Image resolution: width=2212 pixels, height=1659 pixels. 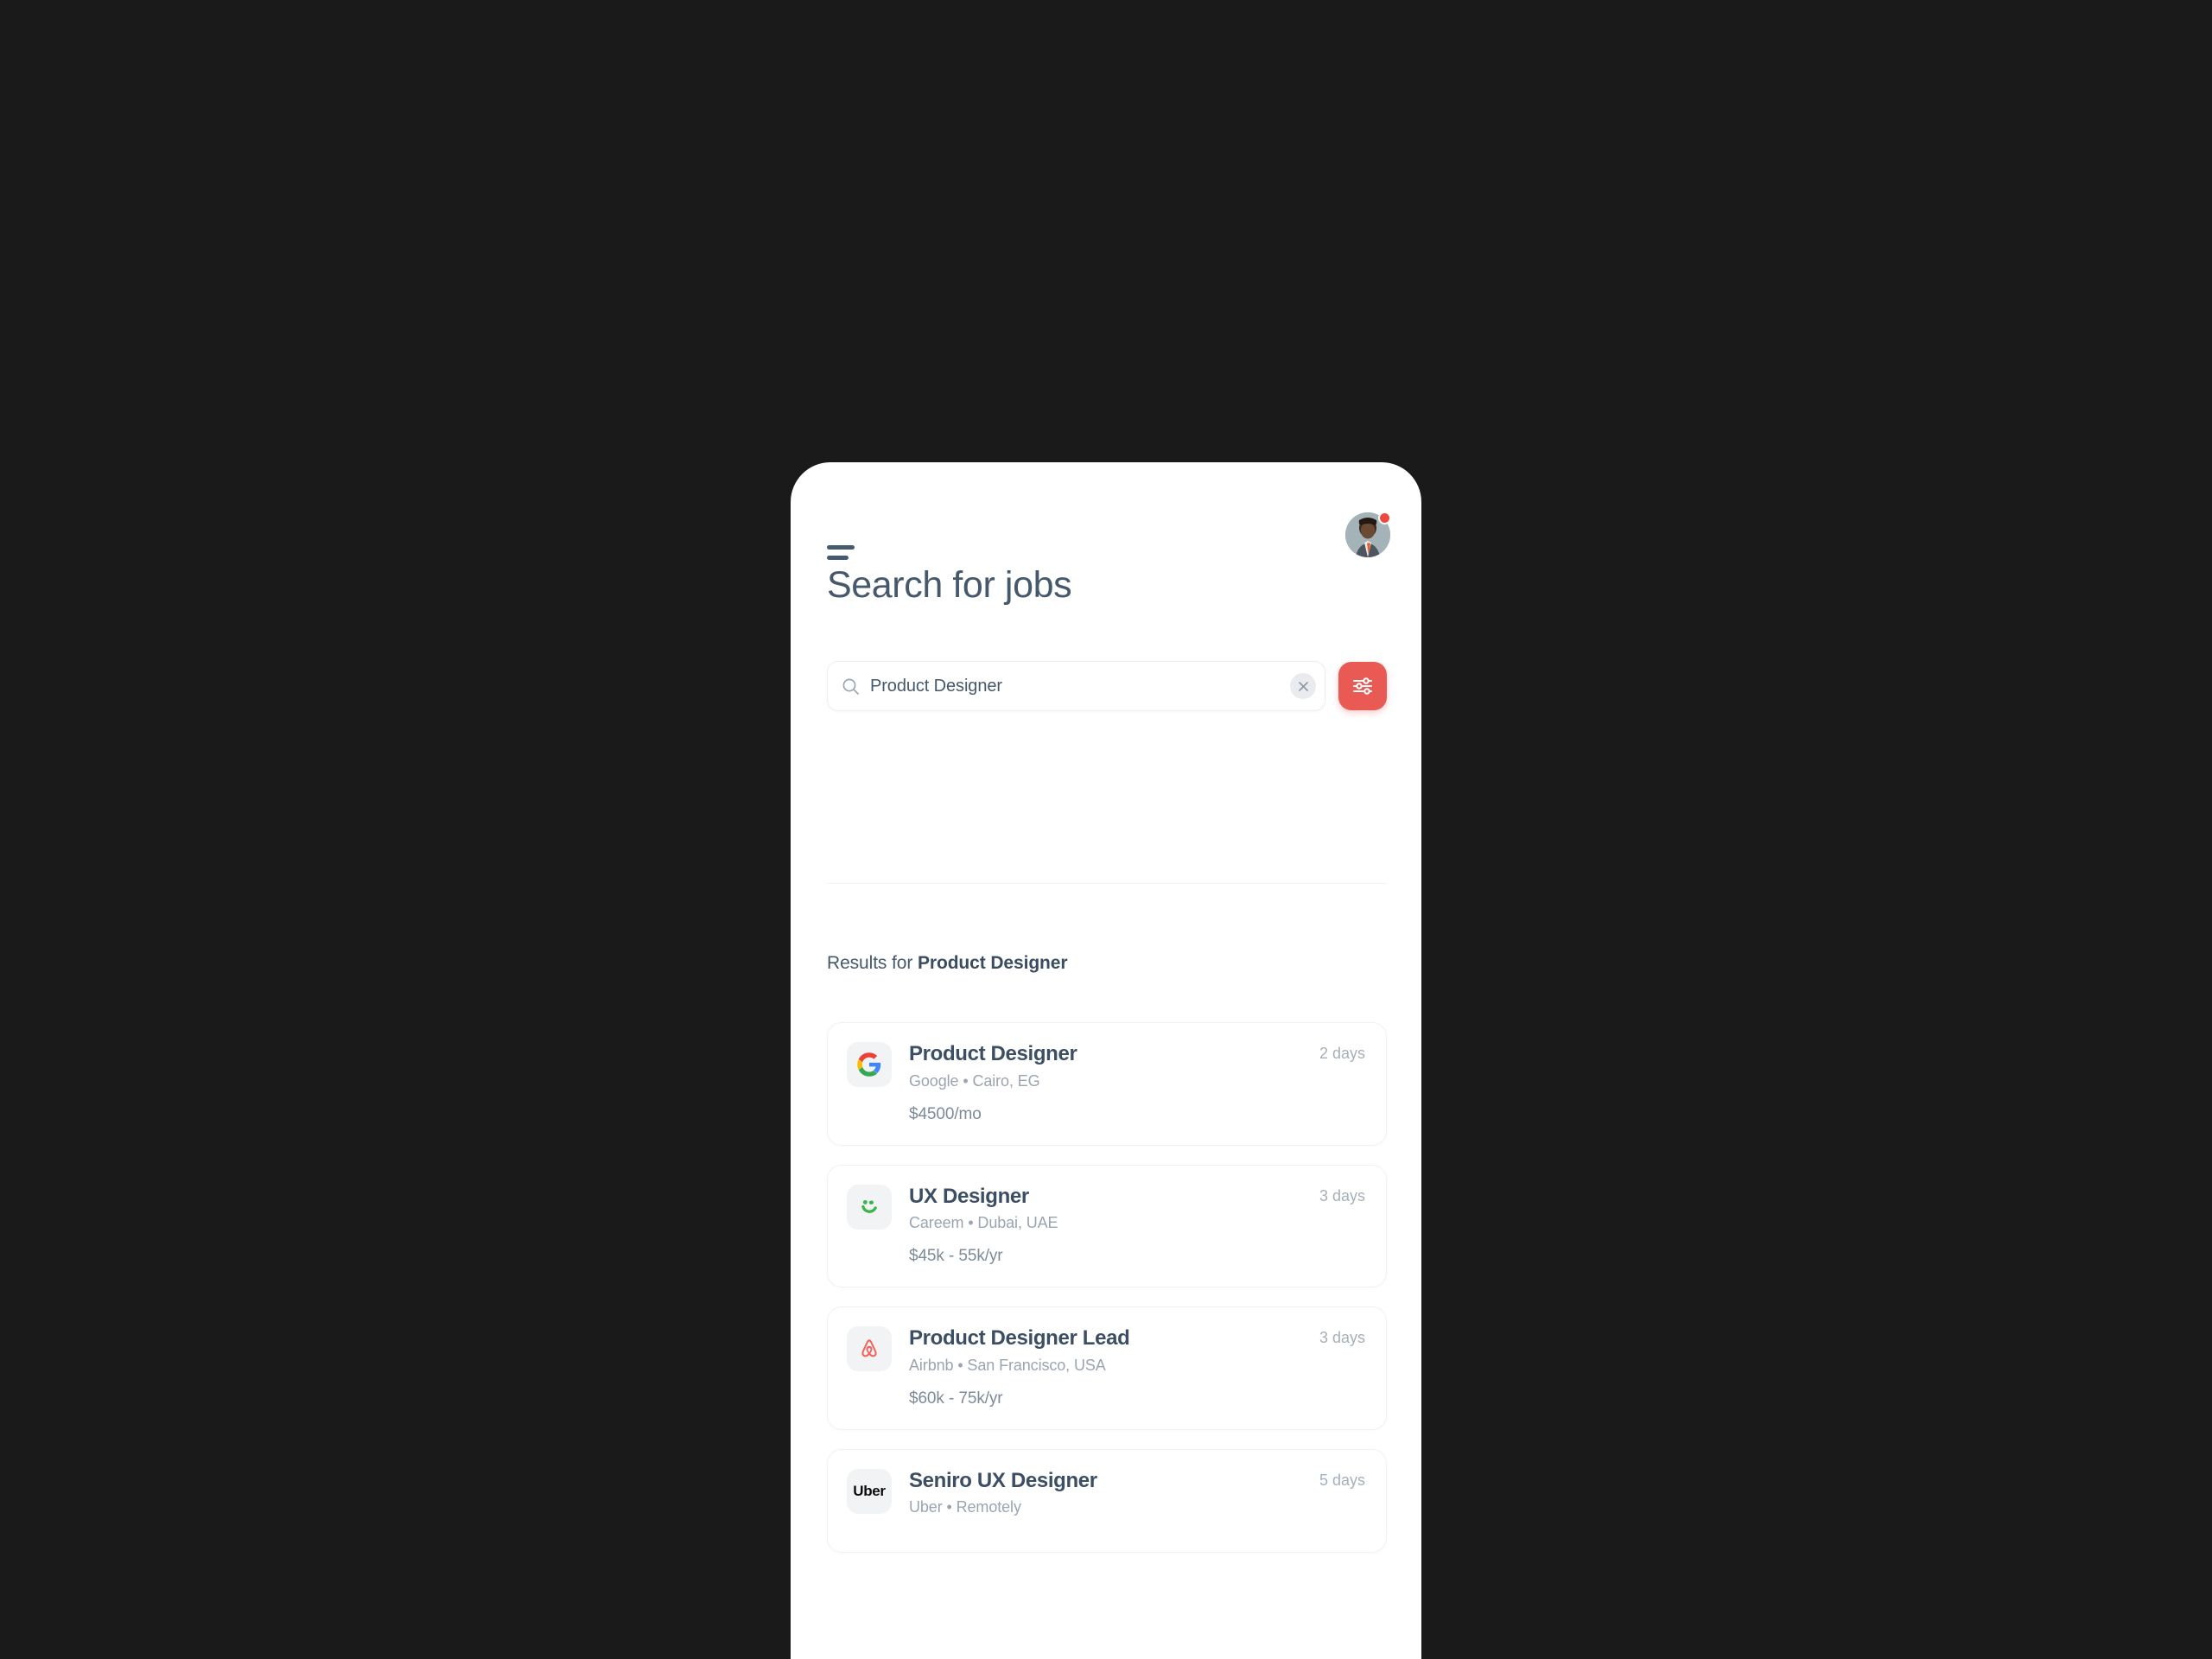 What do you see at coordinates (956, 1256) in the screenshot?
I see `job-salary: $45k - 55k/yr` at bounding box center [956, 1256].